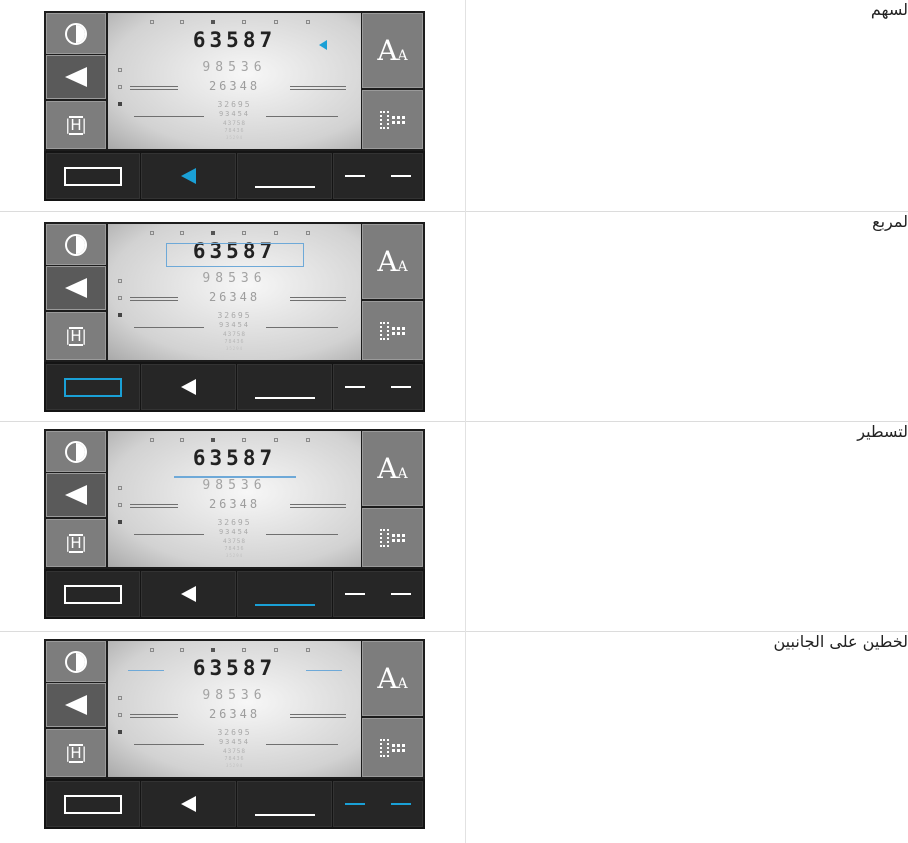  I want to click on description-cell: لمربع, so click(687, 317).